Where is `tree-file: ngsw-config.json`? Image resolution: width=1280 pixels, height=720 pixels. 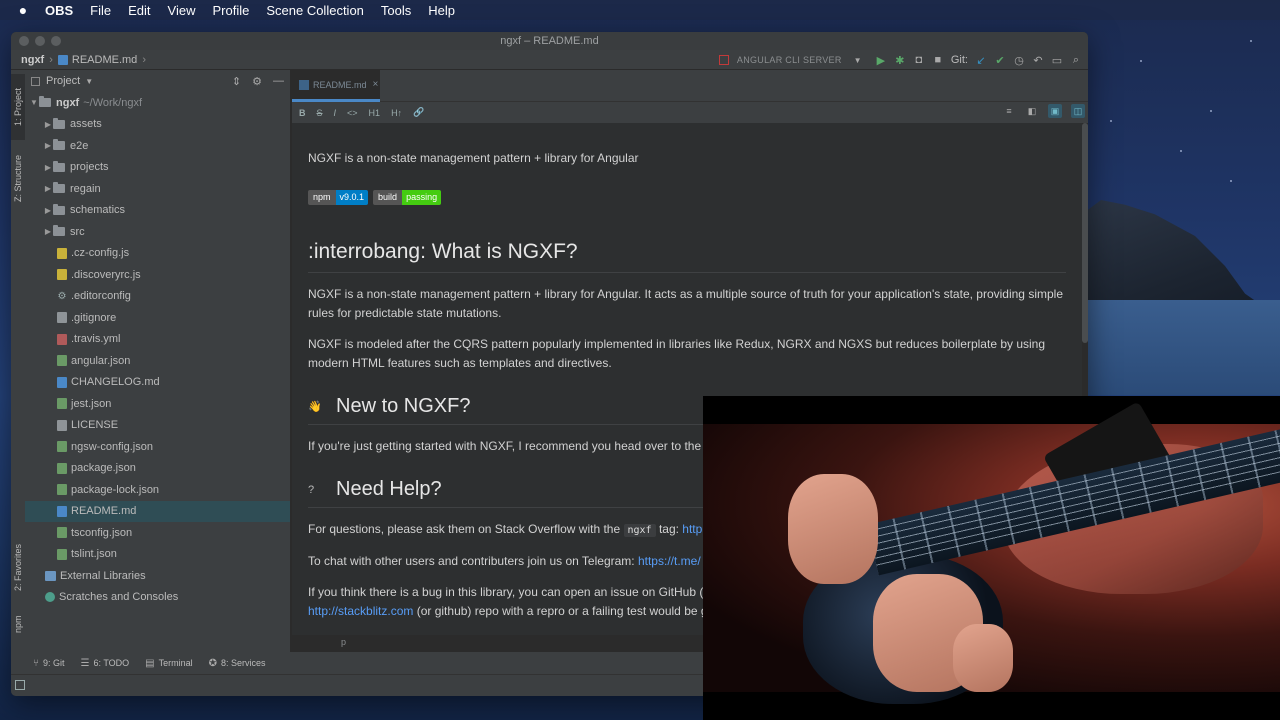 tree-file: ngsw-config.json is located at coordinates (157, 447).